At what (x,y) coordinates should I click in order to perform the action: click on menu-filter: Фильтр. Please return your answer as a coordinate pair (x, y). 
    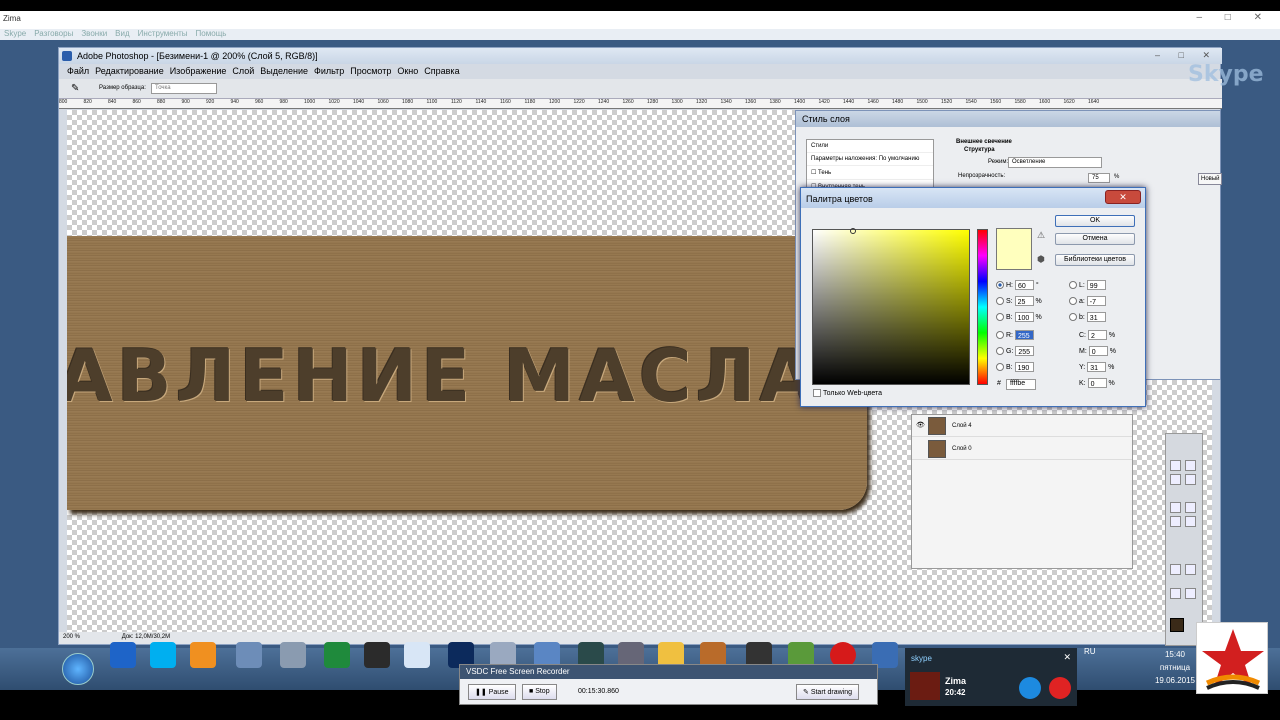
    Looking at the image, I should click on (329, 71).